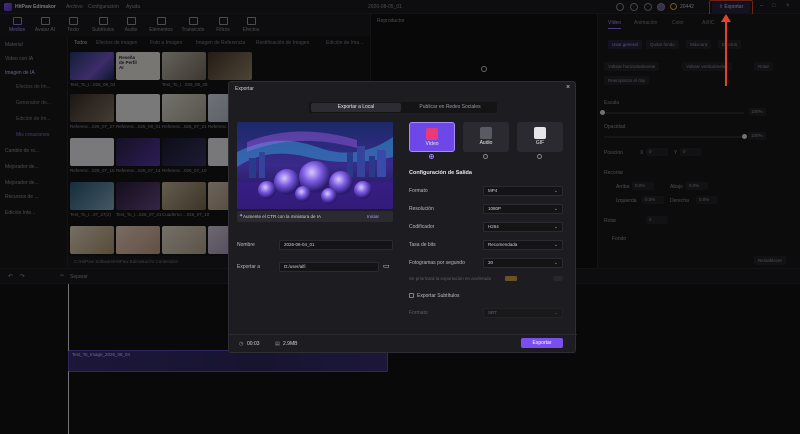 This screenshot has width=800, height=434. I want to click on export-path-input: D:/user/alfi, so click(329, 267).